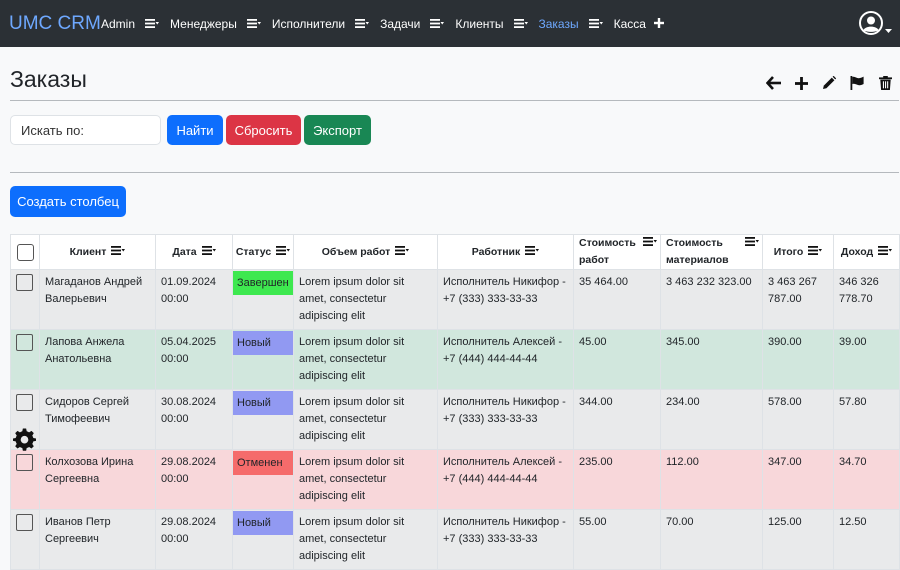  Describe the element at coordinates (617, 419) in the screenshot. I see `work-cost-cell: 344.00` at that location.